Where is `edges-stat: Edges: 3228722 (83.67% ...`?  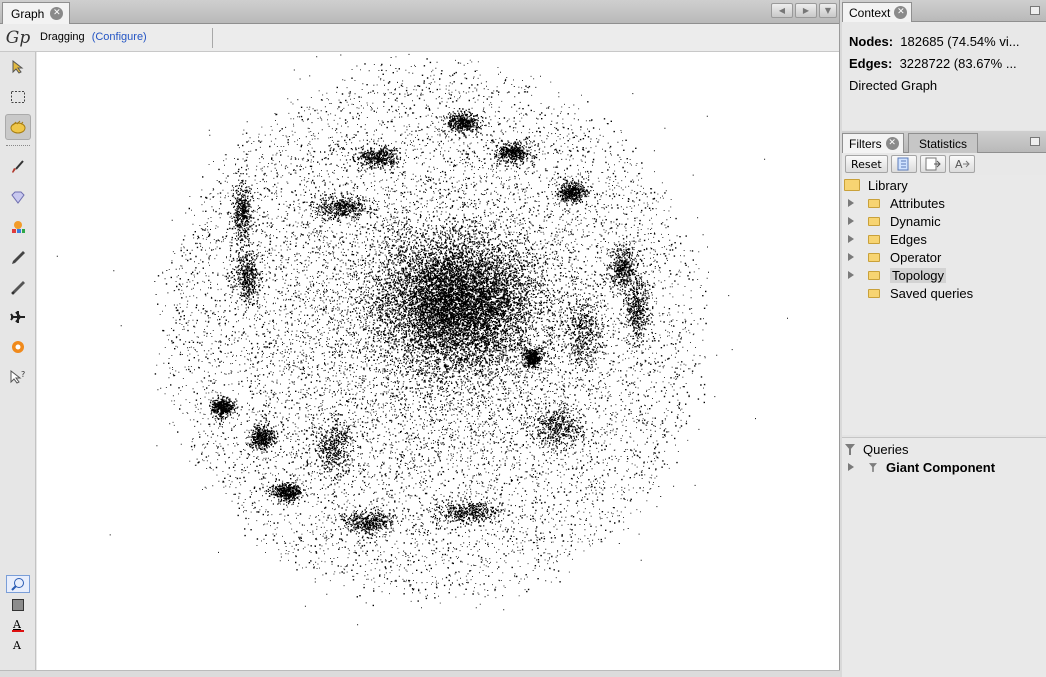
edges-stat: Edges: 3228722 (83.67% ... is located at coordinates (944, 64).